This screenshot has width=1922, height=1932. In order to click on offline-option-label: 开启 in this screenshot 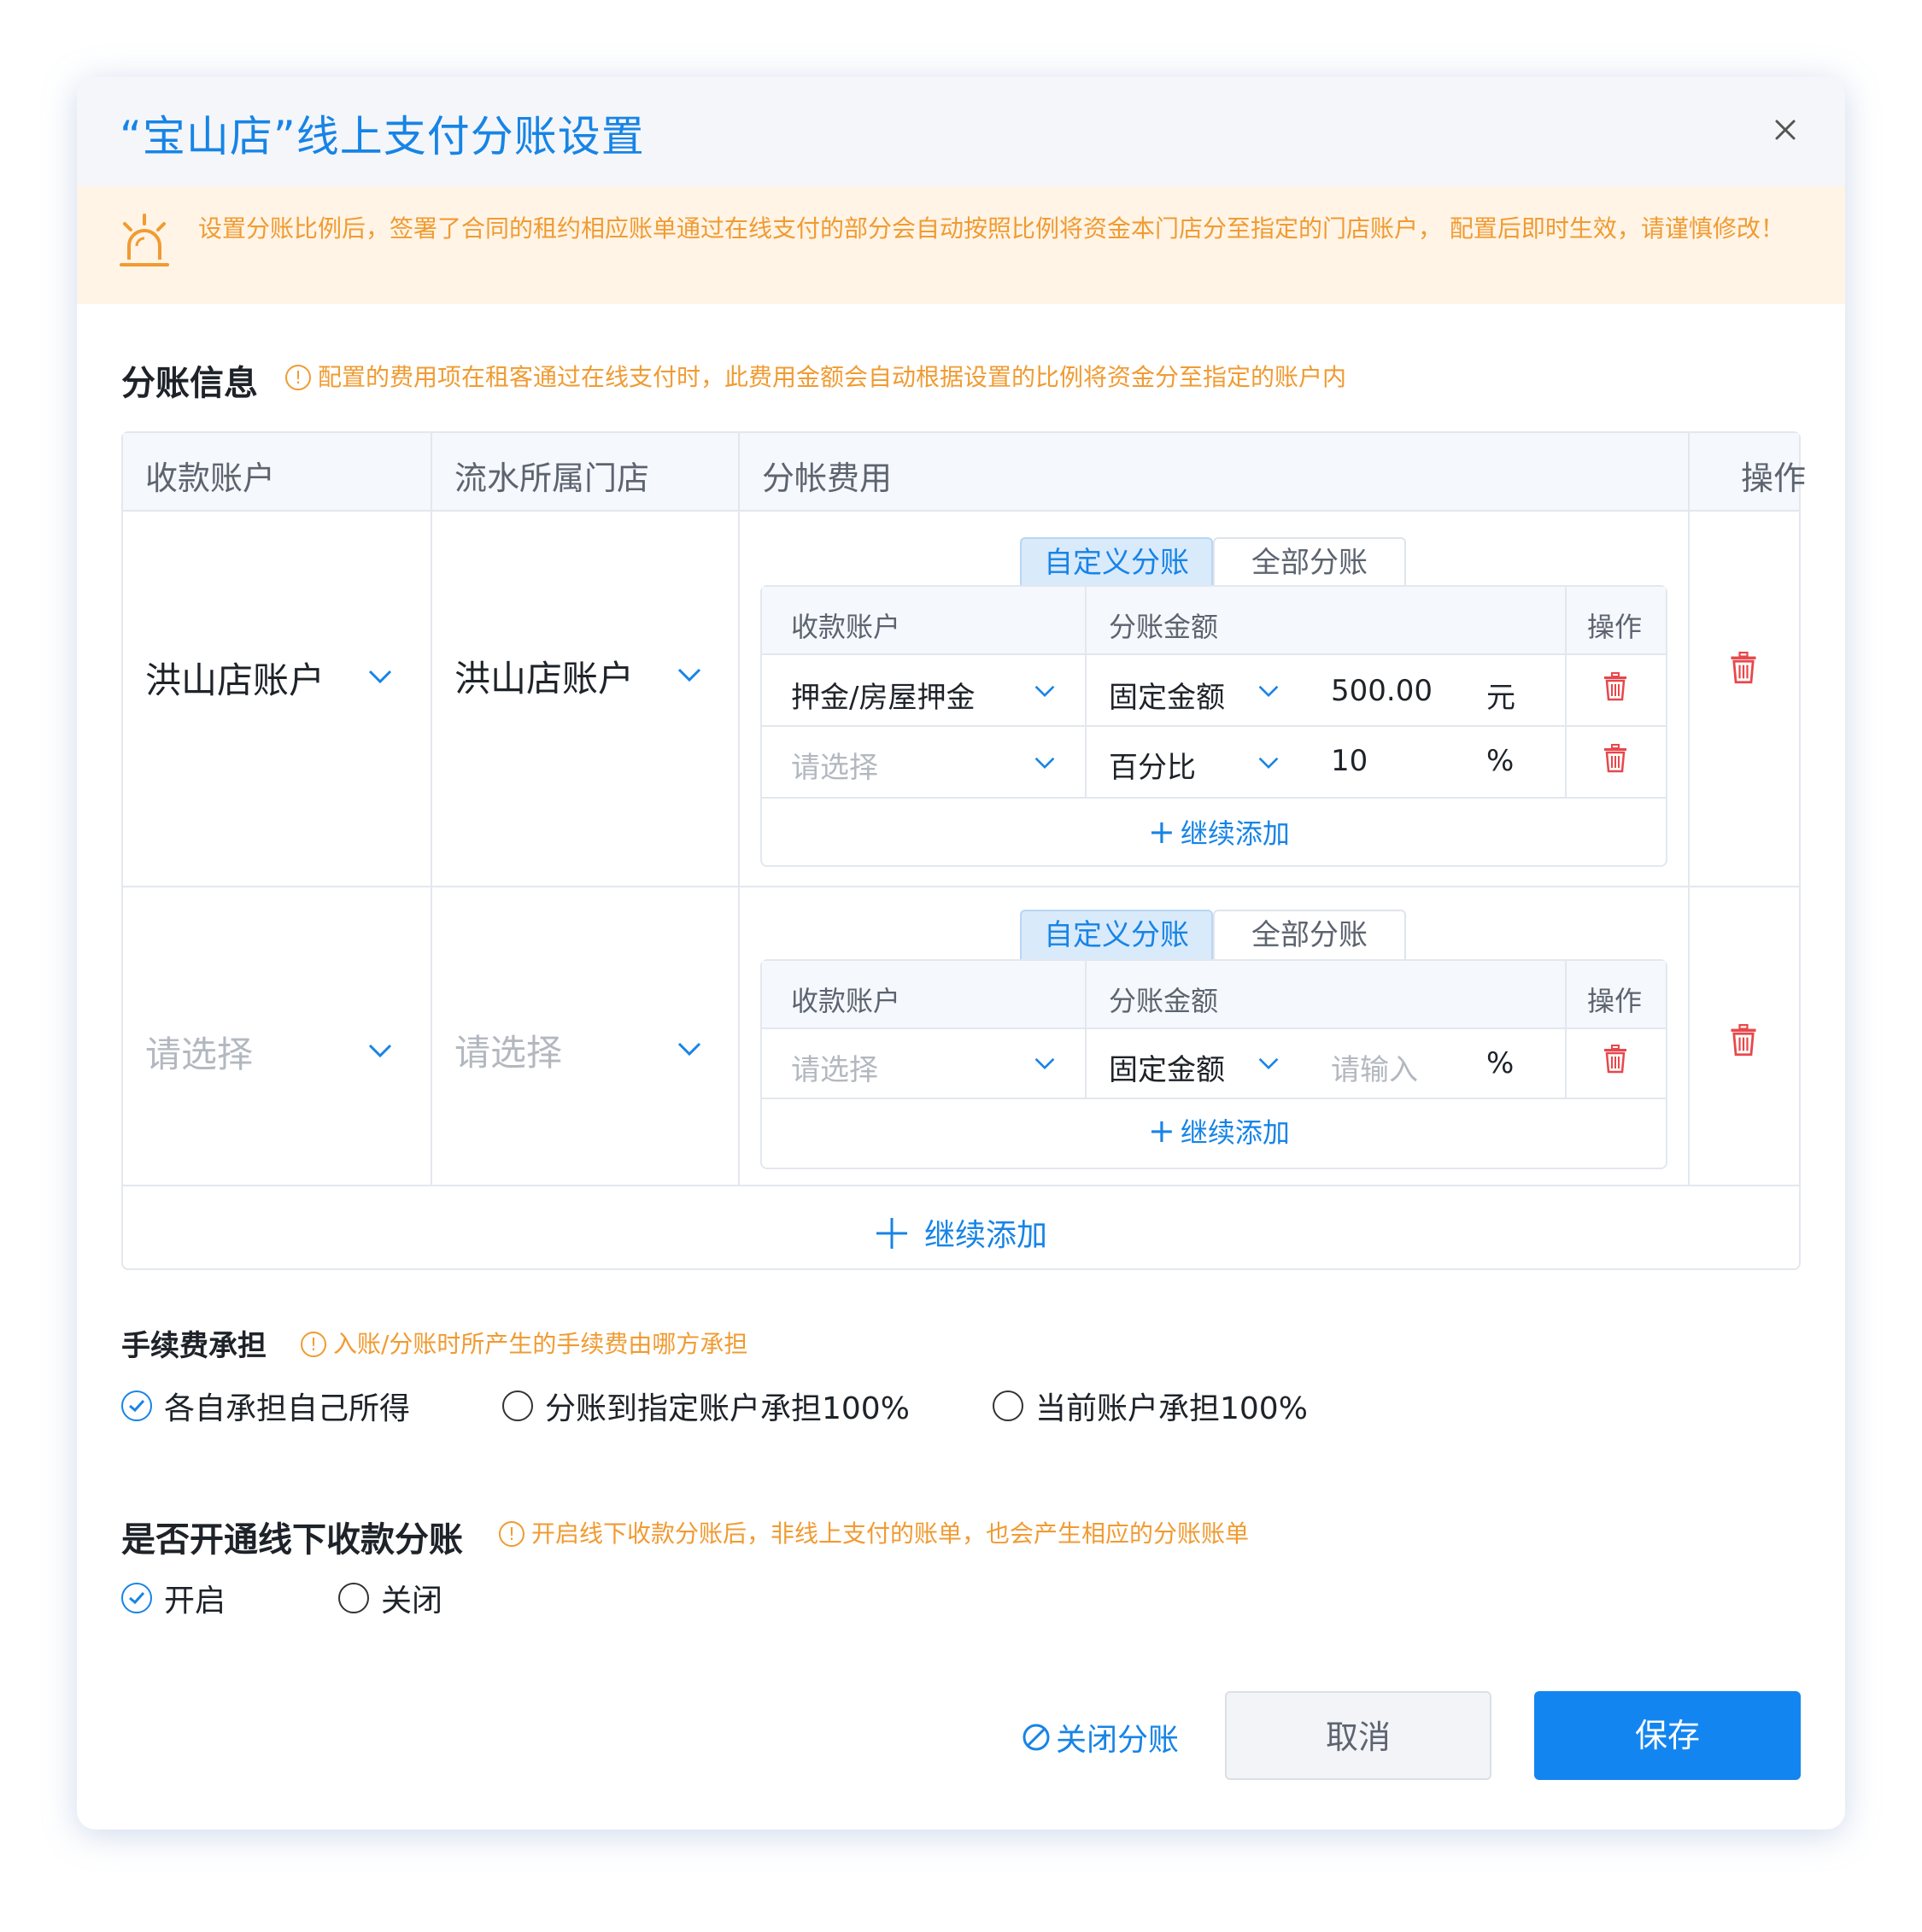, I will do `click(195, 1601)`.